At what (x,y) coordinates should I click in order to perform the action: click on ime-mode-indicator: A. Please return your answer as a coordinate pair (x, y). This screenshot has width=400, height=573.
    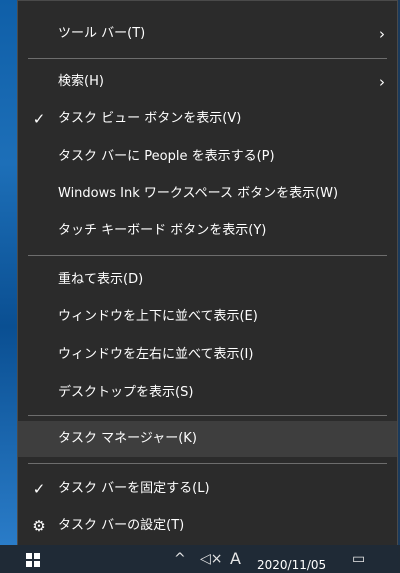
    Looking at the image, I should click on (235, 559).